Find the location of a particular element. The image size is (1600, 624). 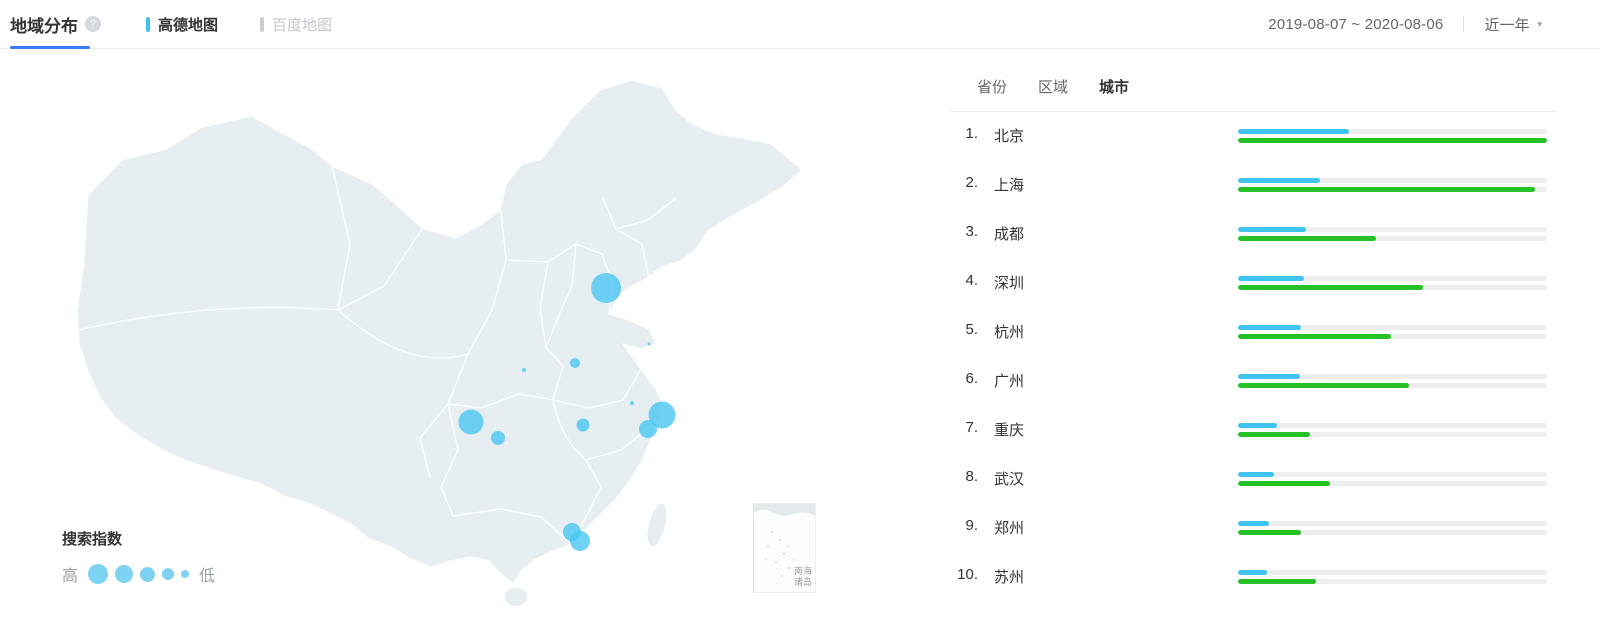

south-china-sea-inset: 南海 诸岛 is located at coordinates (784, 548).